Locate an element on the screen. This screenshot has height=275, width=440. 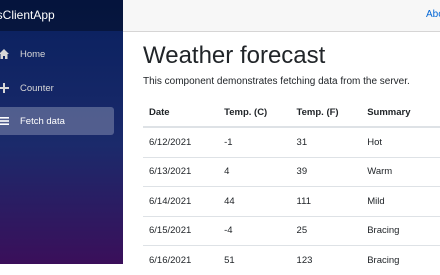
cell-date: 6/15/2021 is located at coordinates (181, 230).